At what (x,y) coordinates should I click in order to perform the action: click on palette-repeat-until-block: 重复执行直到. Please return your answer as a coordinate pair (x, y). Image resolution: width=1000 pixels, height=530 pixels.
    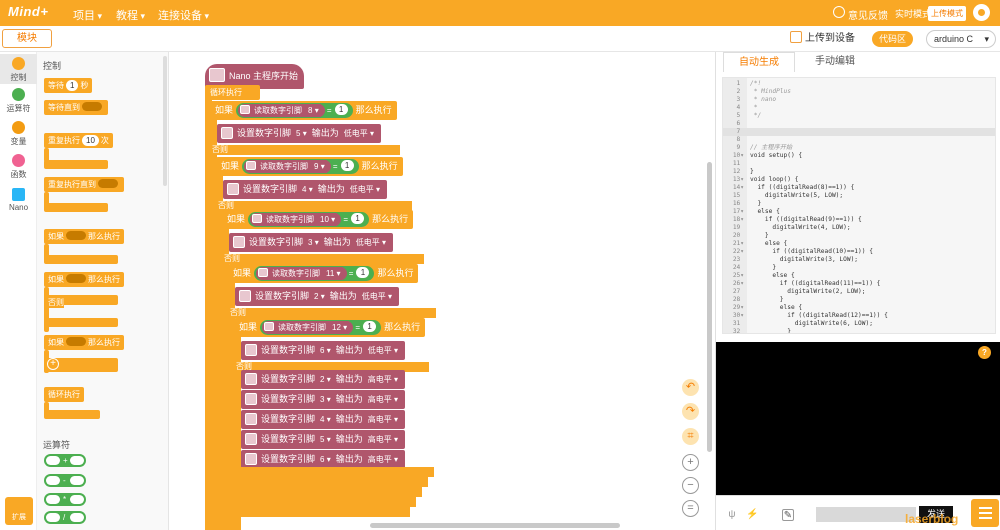
    Looking at the image, I should click on (84, 184).